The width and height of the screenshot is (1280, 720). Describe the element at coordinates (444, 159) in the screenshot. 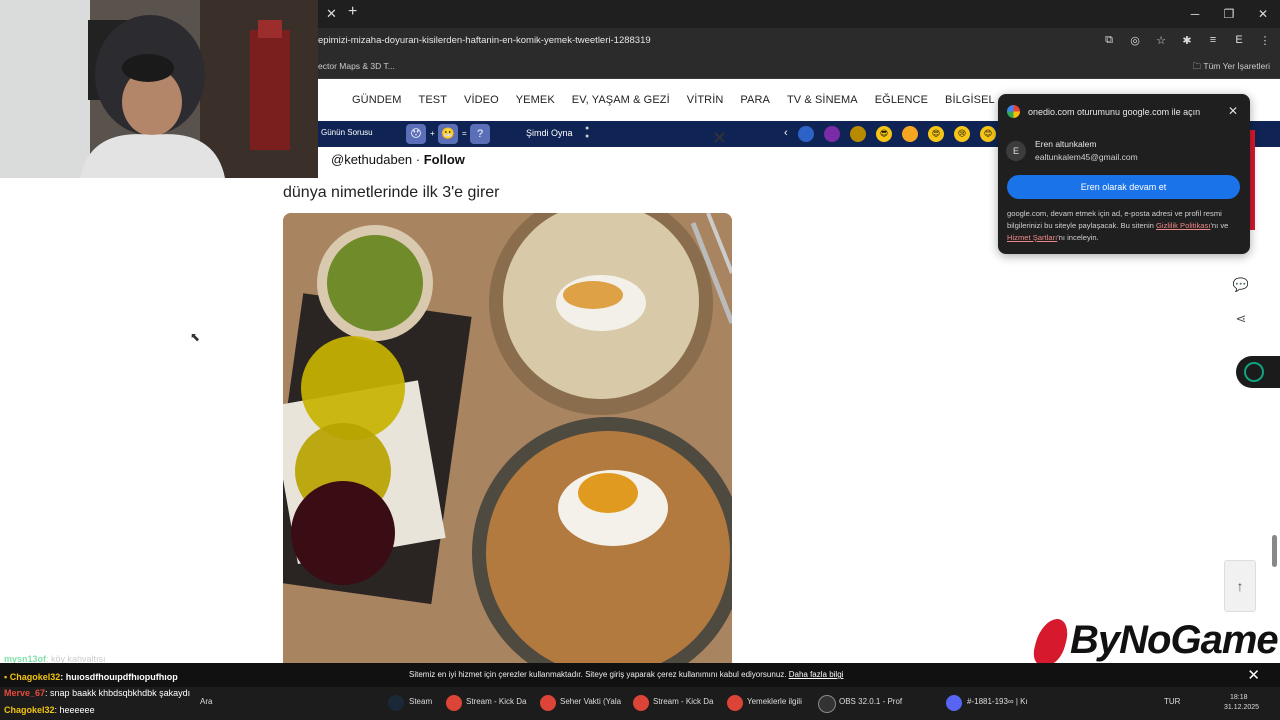

I see `follow-link: Follow` at that location.